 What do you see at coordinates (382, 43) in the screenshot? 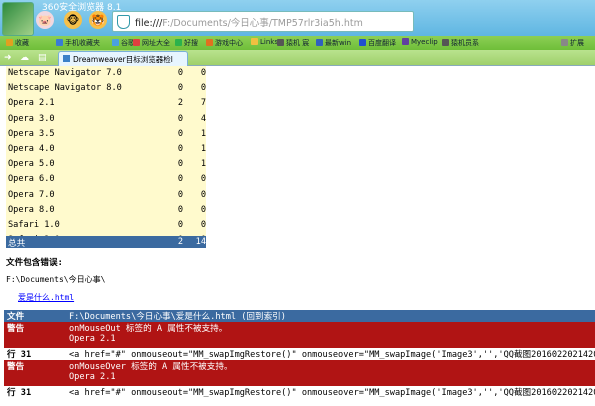
I see `bookmark-label: 百度翻译` at bounding box center [382, 43].